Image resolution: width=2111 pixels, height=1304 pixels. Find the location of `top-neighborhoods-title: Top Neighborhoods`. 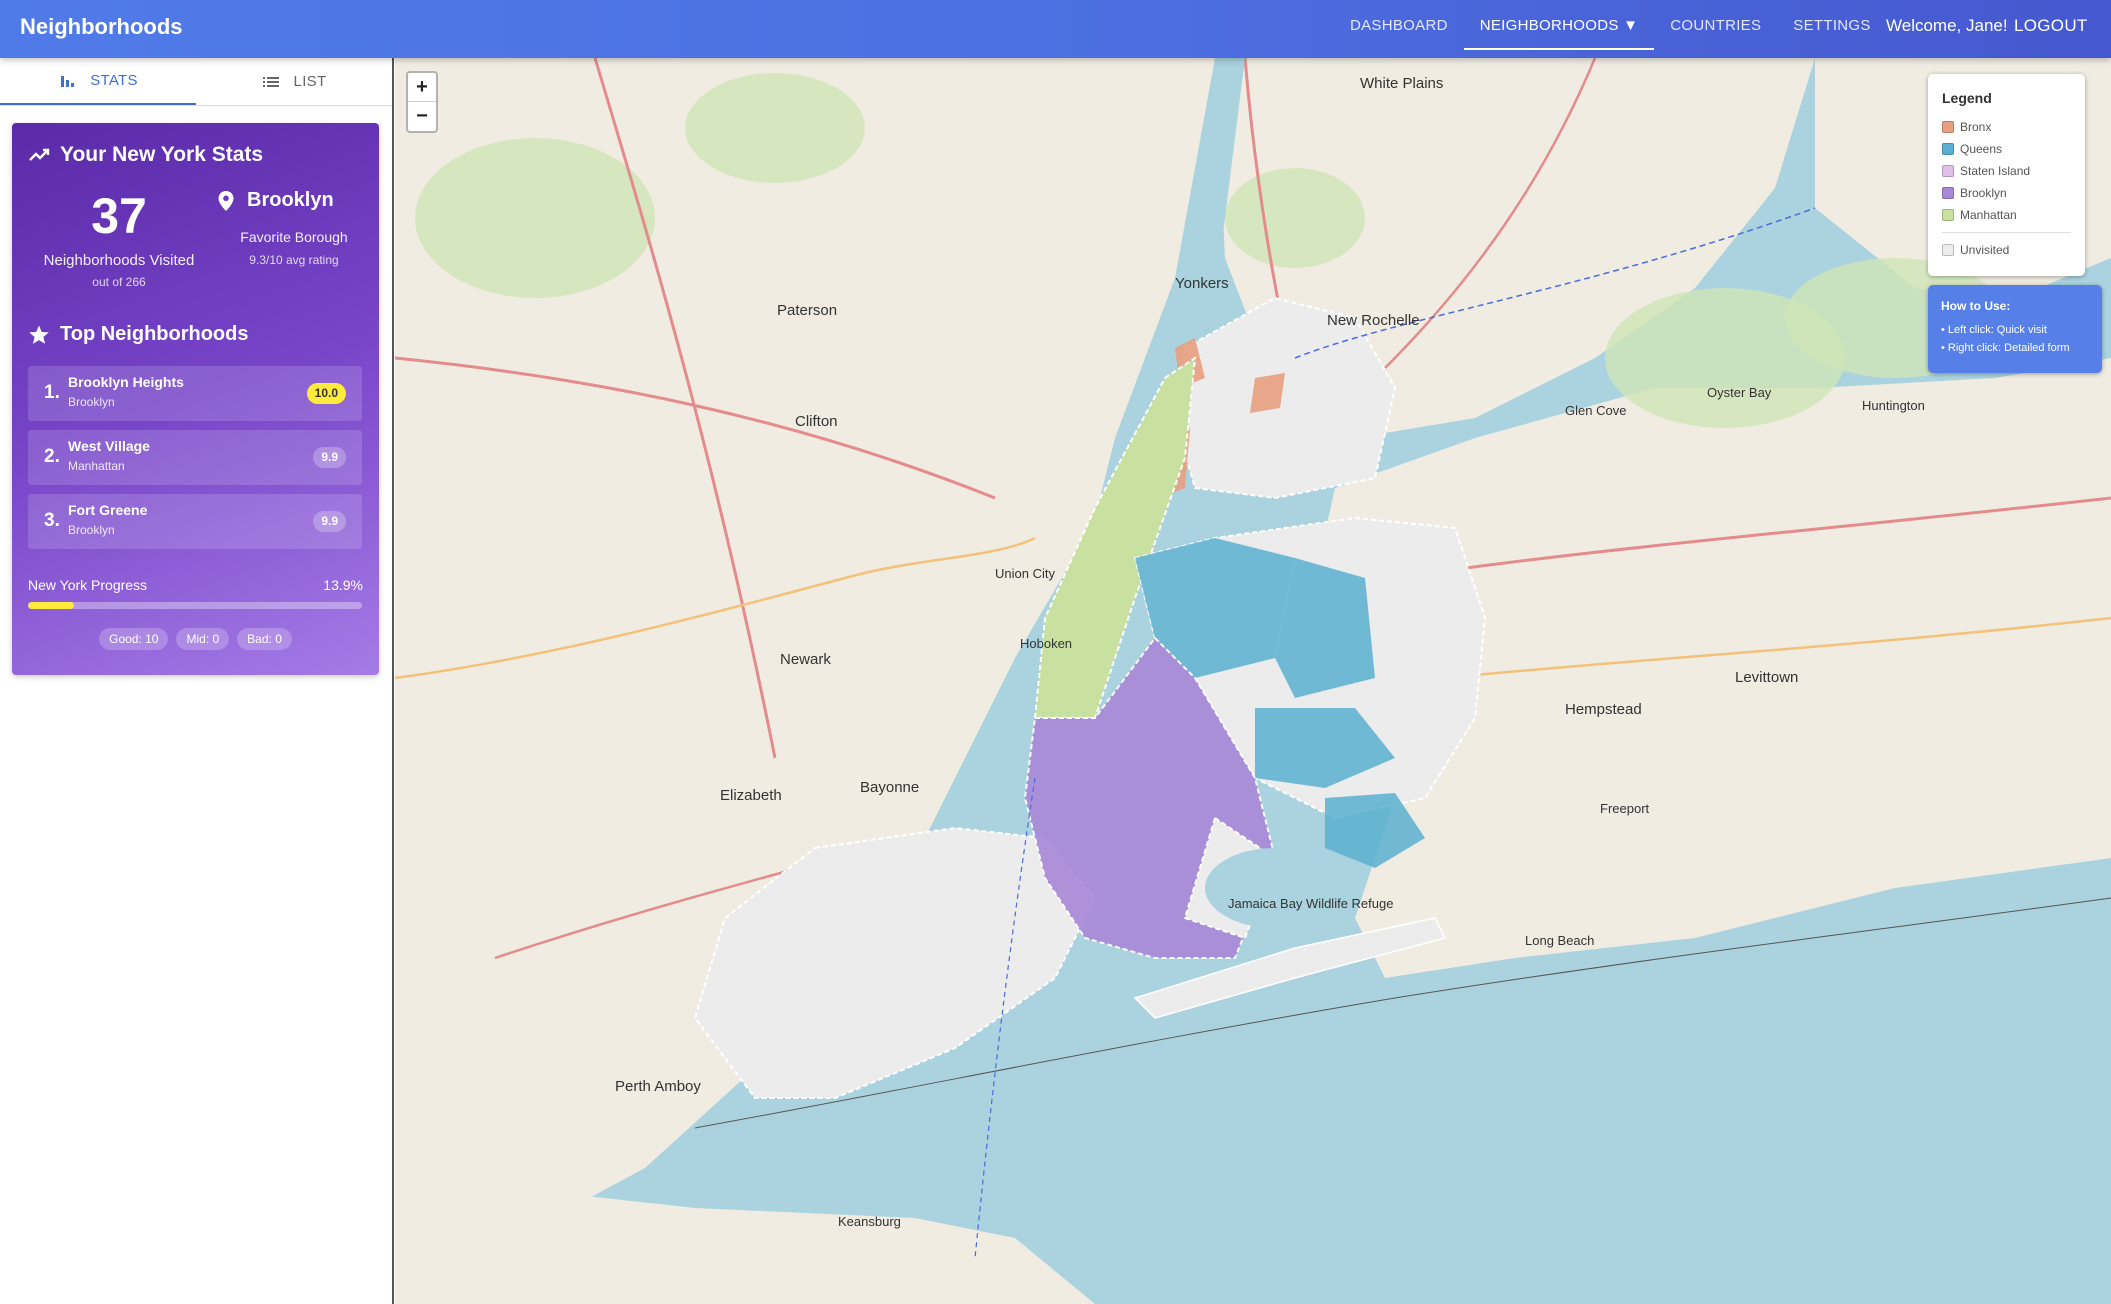

top-neighborhoods-title: Top Neighborhoods is located at coordinates (138, 334).